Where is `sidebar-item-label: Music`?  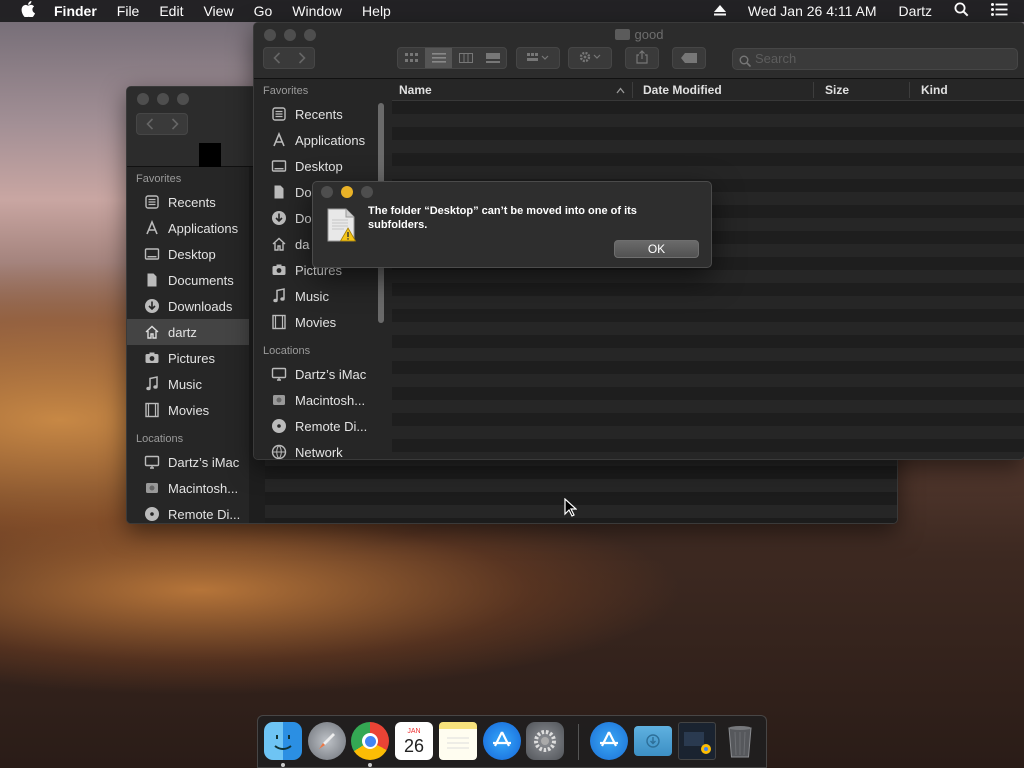 sidebar-item-label: Music is located at coordinates (312, 296).